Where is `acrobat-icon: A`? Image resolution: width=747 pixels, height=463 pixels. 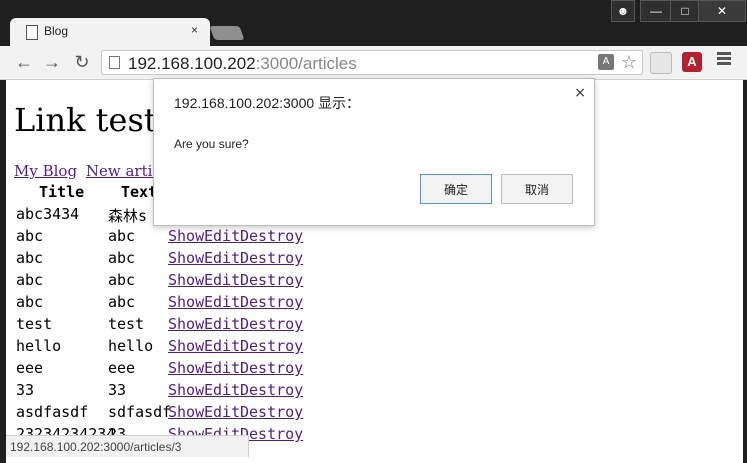
acrobat-icon: A is located at coordinates (692, 62).